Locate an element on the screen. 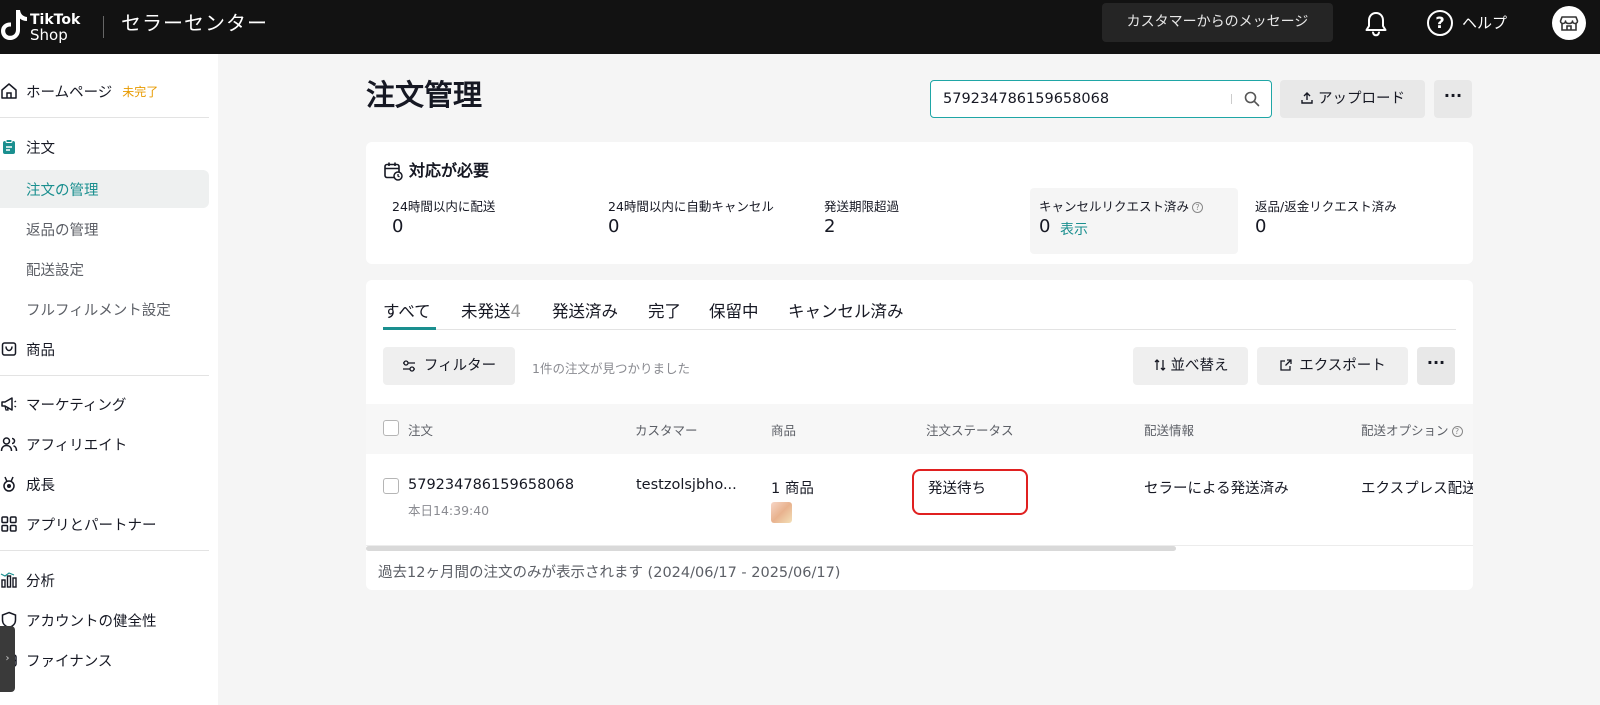  sidebar-item-label: マーケティング is located at coordinates (76, 405).